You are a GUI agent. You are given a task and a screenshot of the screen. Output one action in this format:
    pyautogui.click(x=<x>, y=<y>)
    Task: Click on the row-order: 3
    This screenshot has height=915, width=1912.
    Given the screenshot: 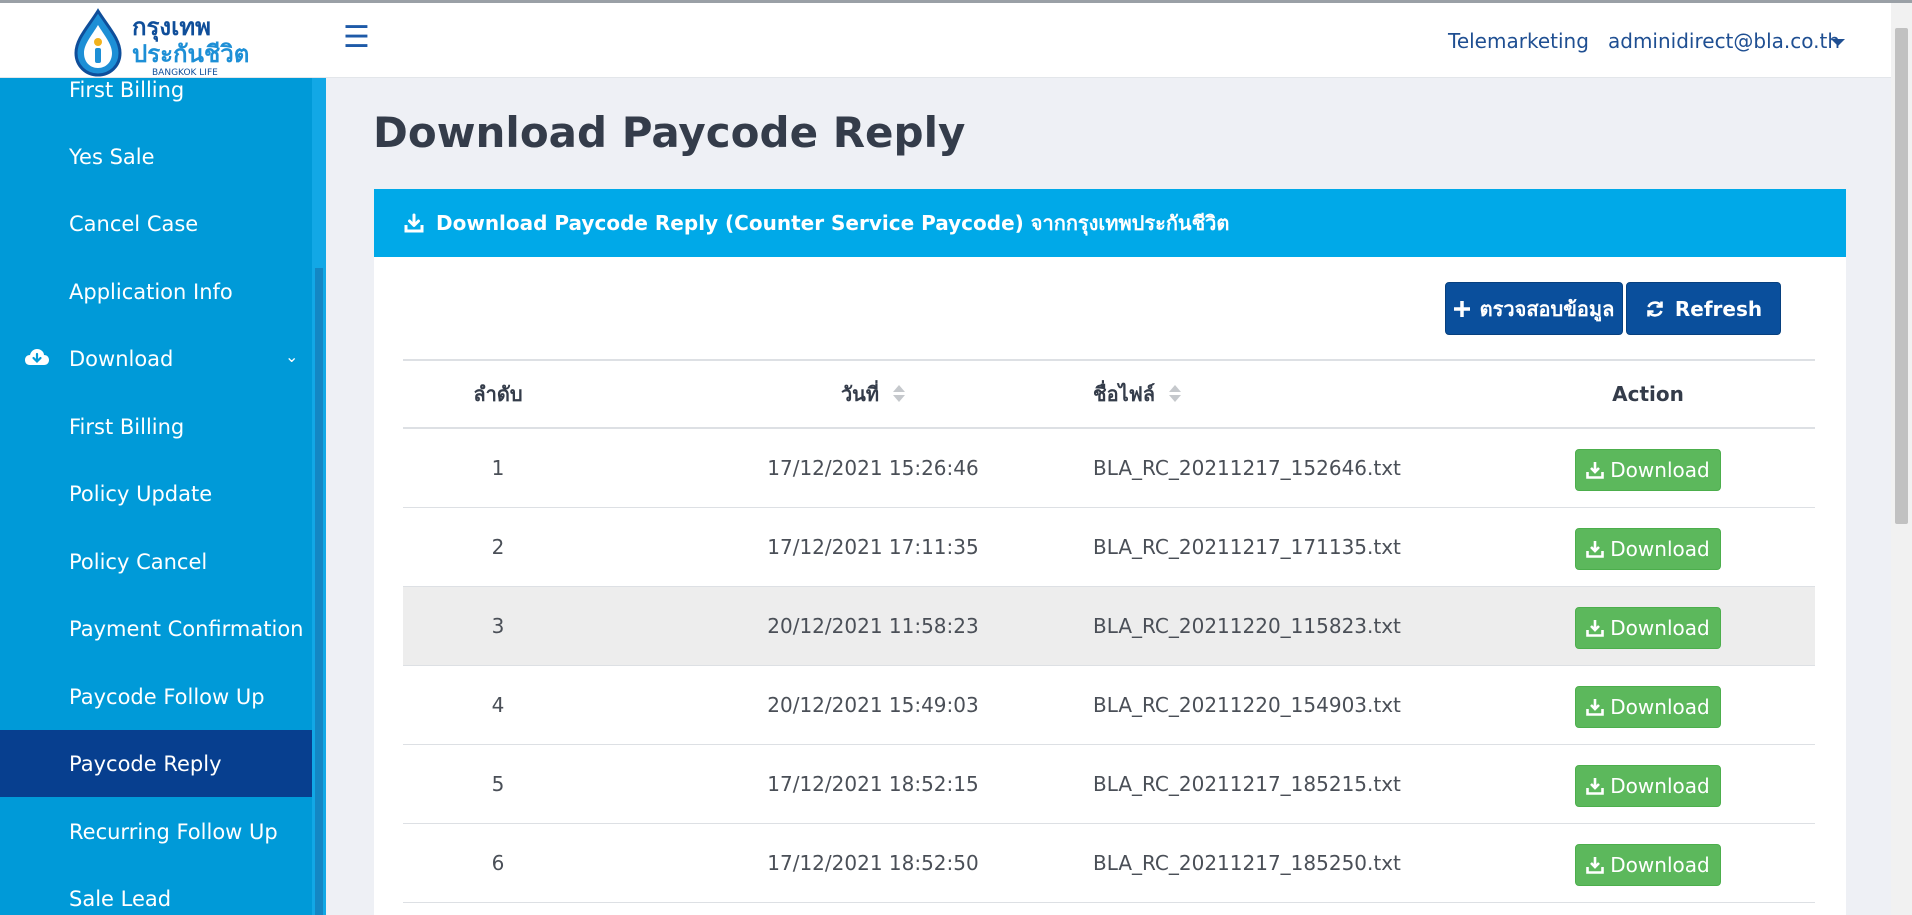 What is the action you would take?
    pyautogui.click(x=498, y=626)
    